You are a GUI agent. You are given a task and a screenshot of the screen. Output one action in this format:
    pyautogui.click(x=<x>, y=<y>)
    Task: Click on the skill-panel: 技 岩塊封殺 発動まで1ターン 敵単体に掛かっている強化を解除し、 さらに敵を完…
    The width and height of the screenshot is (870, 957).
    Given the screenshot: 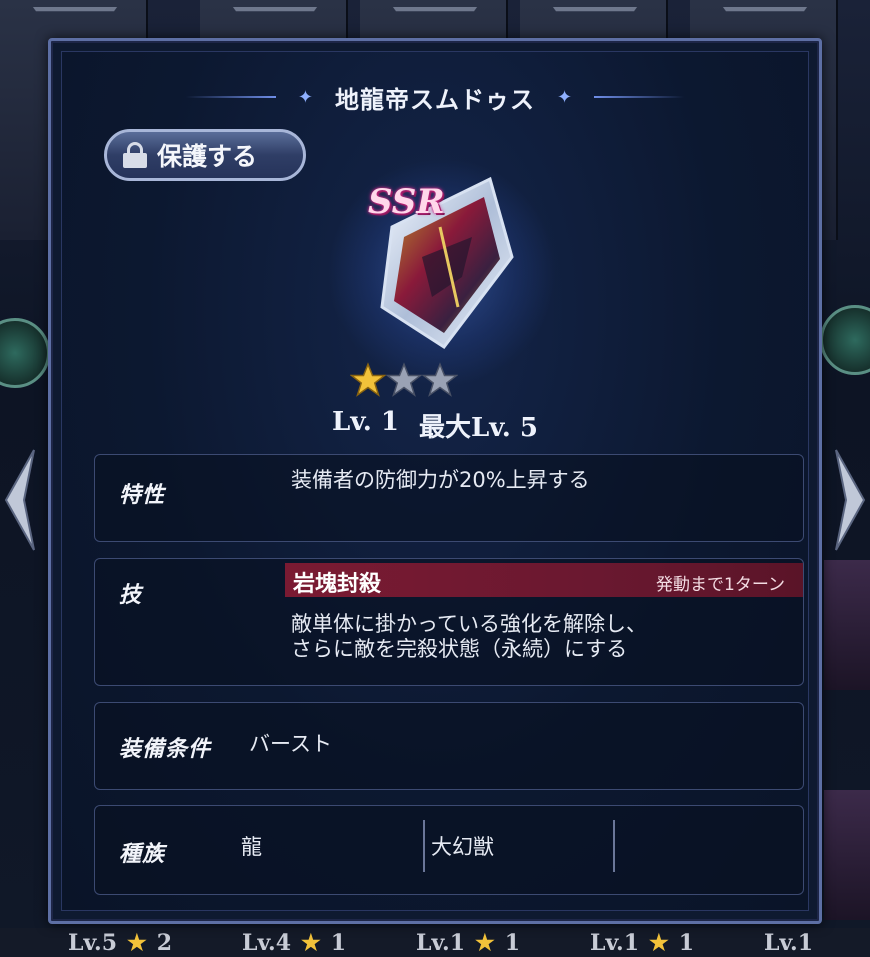 What is the action you would take?
    pyautogui.click(x=449, y=622)
    